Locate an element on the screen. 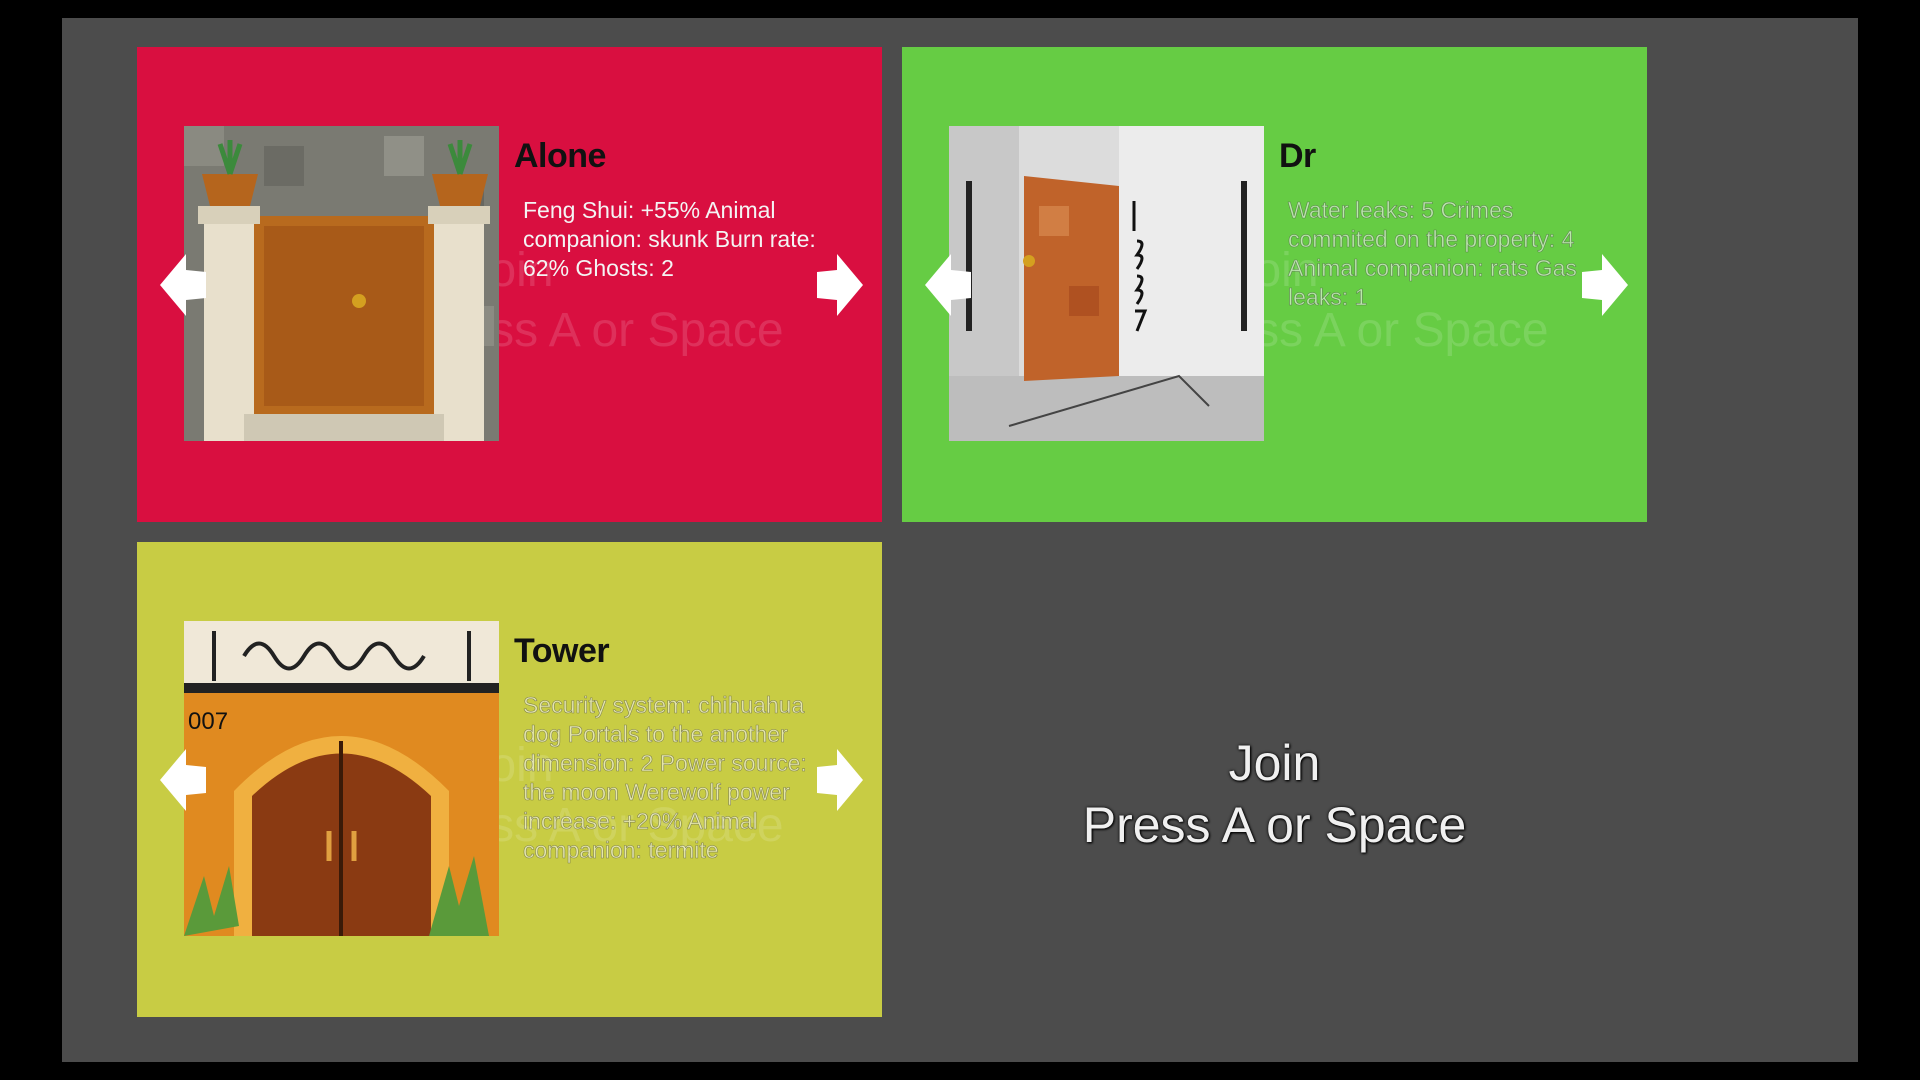 Image resolution: width=1920 pixels, height=1080 pixels. door-name: Alone is located at coordinates (560, 156).